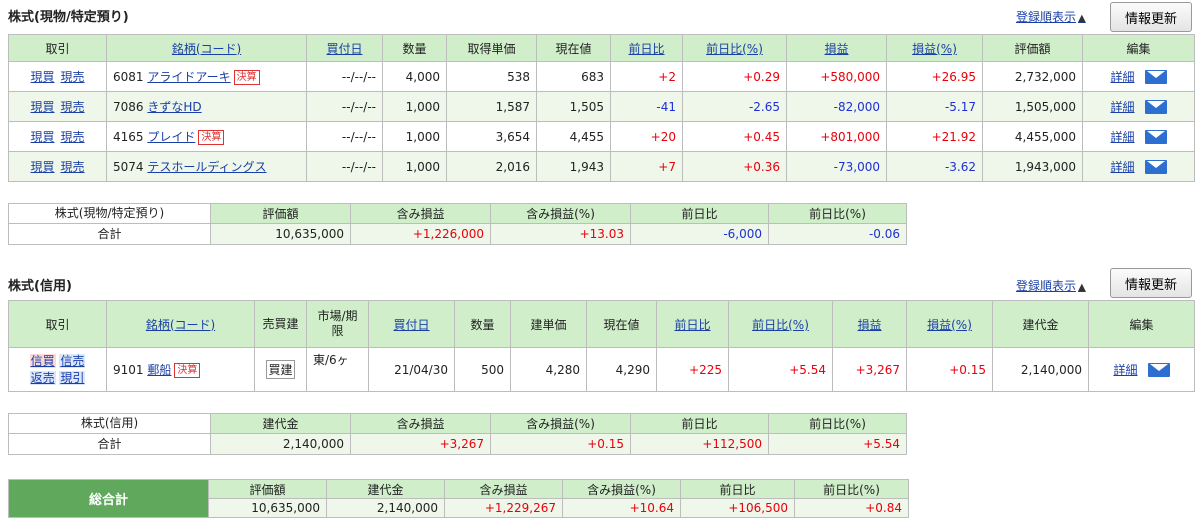  What do you see at coordinates (128, 77) in the screenshot?
I see `stock-code: 6081` at bounding box center [128, 77].